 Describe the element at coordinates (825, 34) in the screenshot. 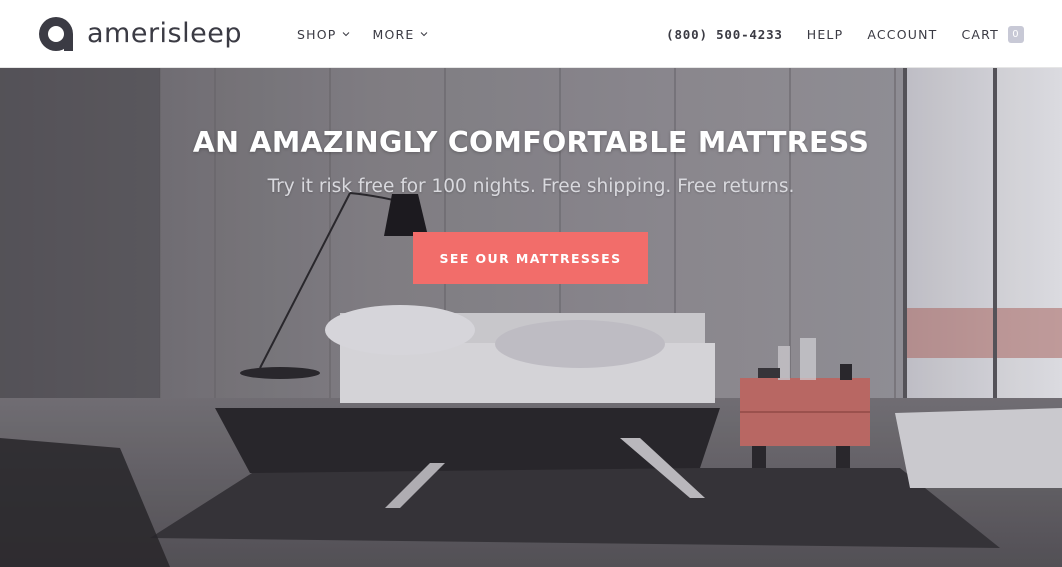

I see `nav-help: HELP` at that location.